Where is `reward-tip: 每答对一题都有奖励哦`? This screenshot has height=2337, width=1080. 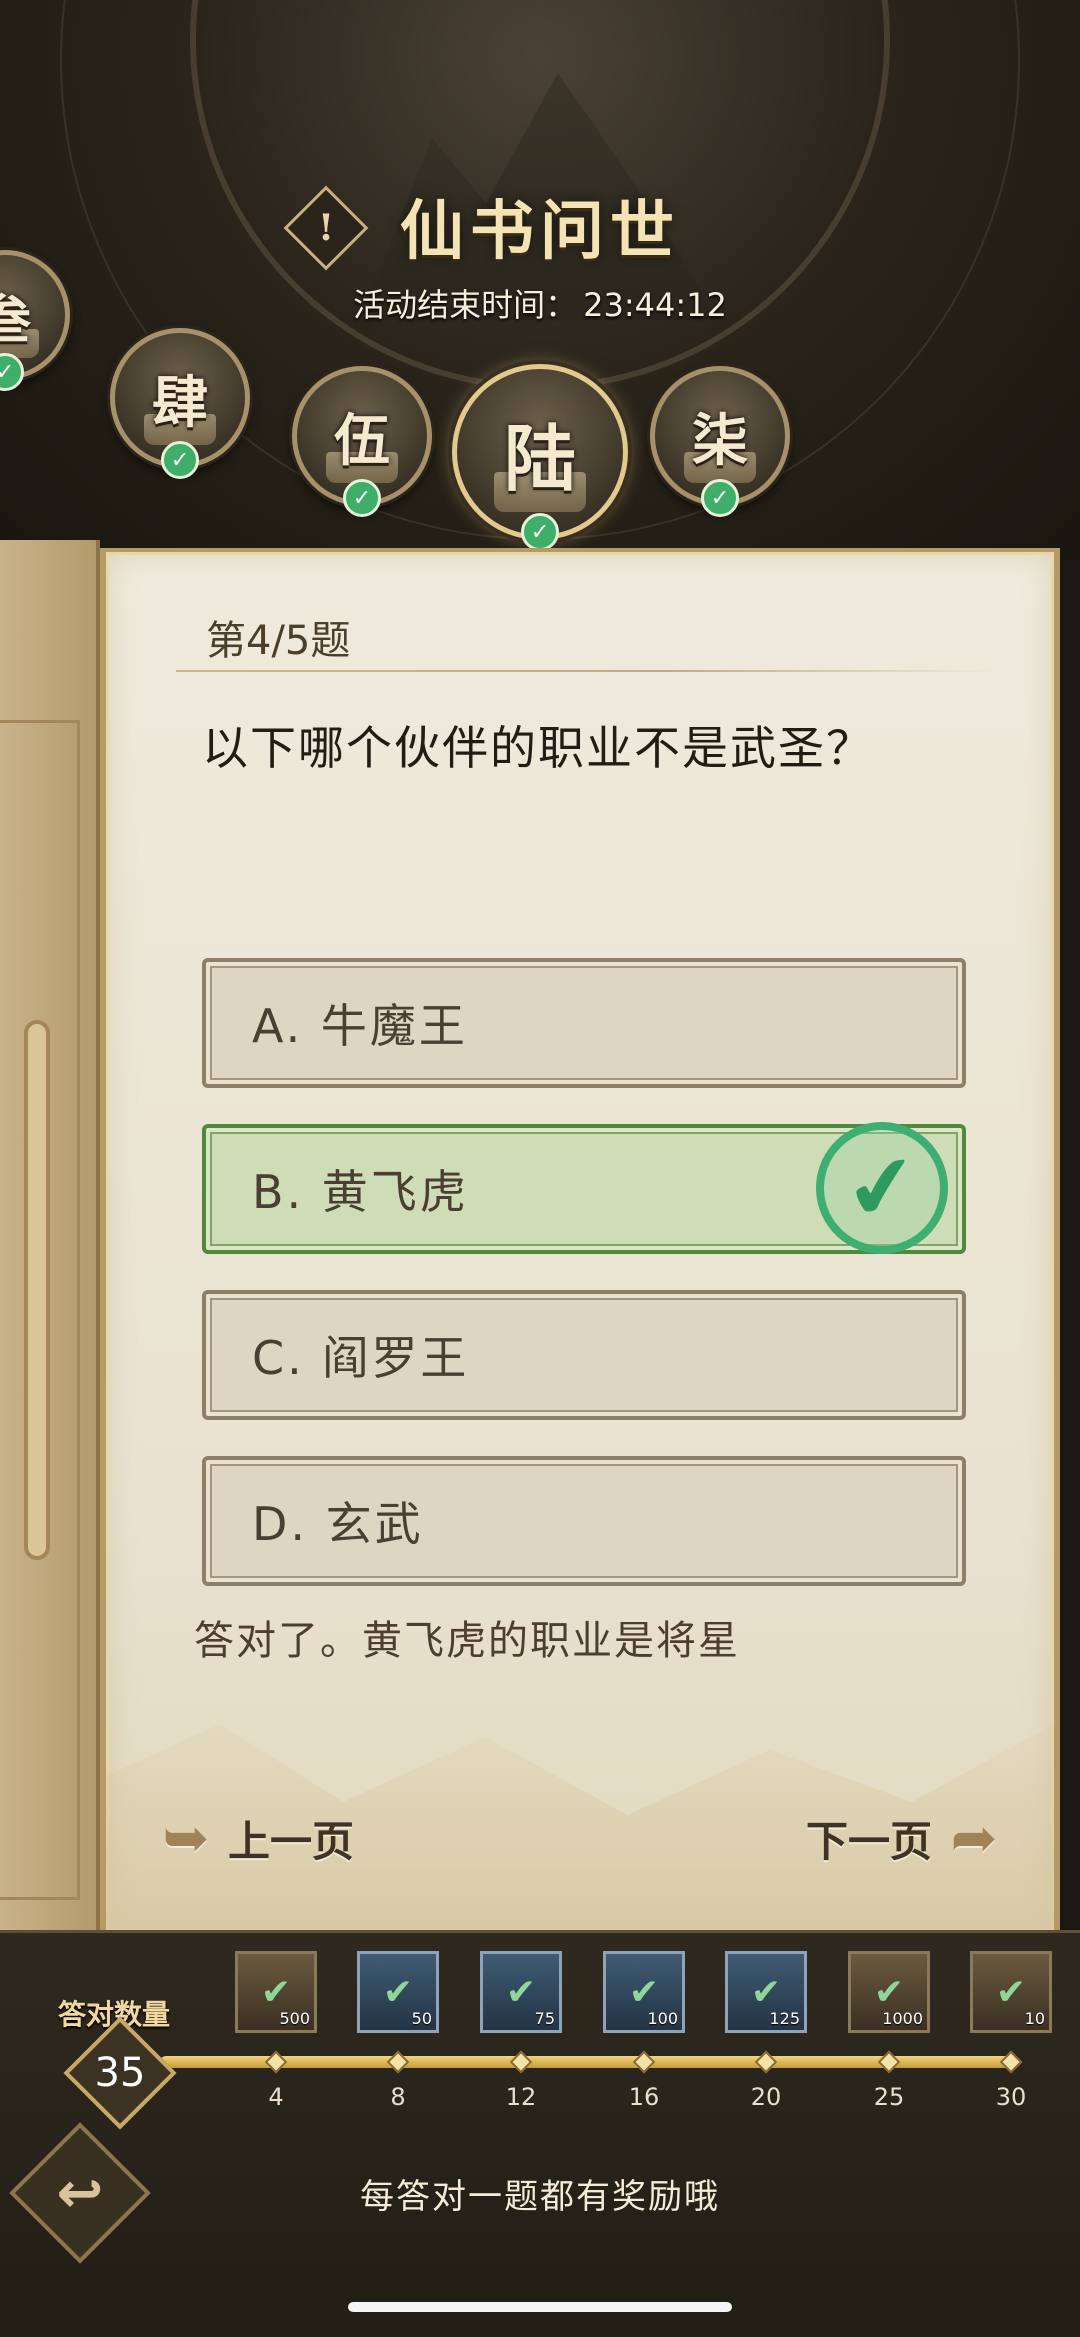 reward-tip: 每答对一题都有奖励哦 is located at coordinates (540, 2197).